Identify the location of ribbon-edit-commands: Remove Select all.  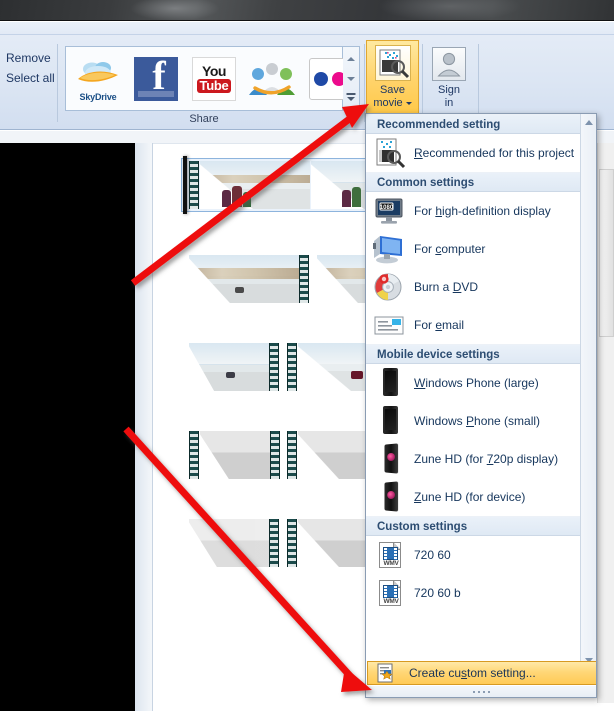
(28, 85).